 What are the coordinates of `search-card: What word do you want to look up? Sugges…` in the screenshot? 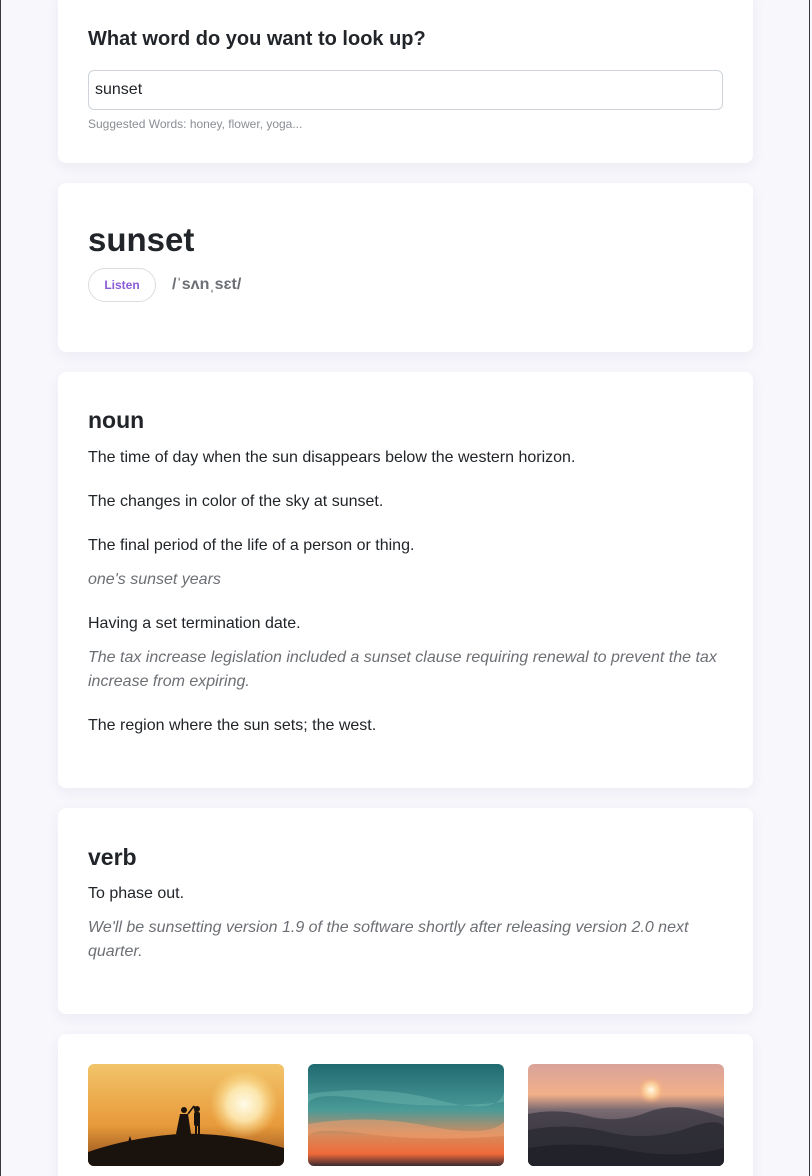 It's located at (405, 81).